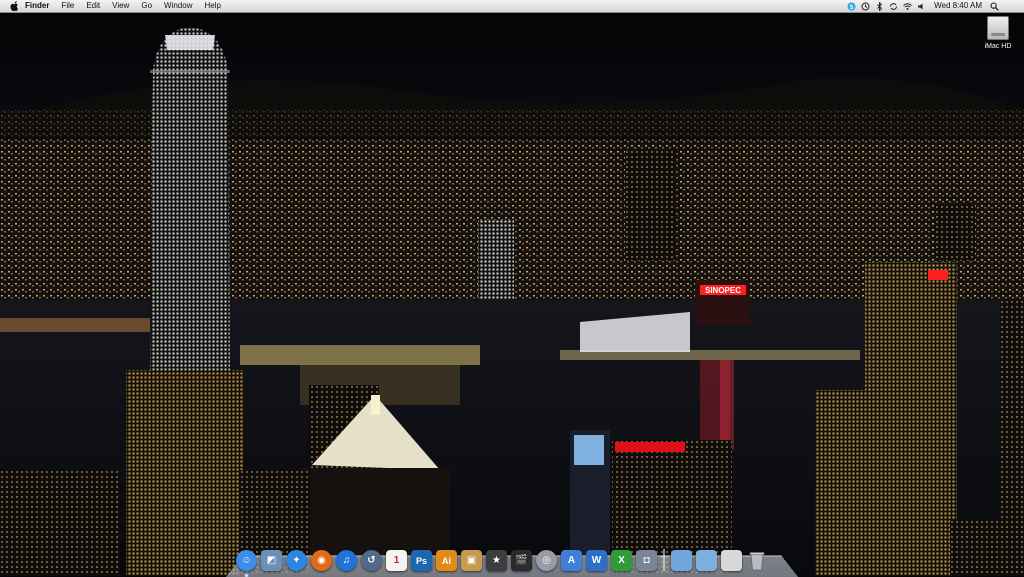 This screenshot has width=1024, height=577. I want to click on wifi-icon, so click(907, 6).